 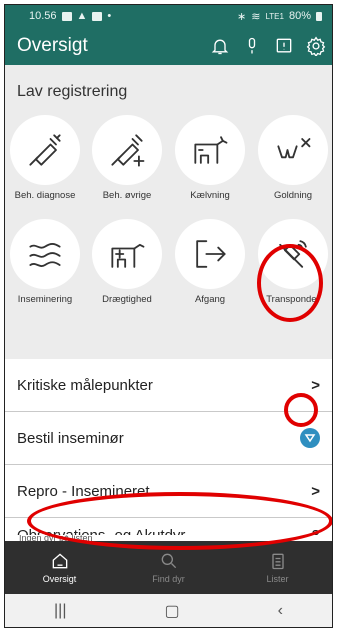 What do you see at coordinates (277, 579) in the screenshot?
I see `nav-label: Lister` at bounding box center [277, 579].